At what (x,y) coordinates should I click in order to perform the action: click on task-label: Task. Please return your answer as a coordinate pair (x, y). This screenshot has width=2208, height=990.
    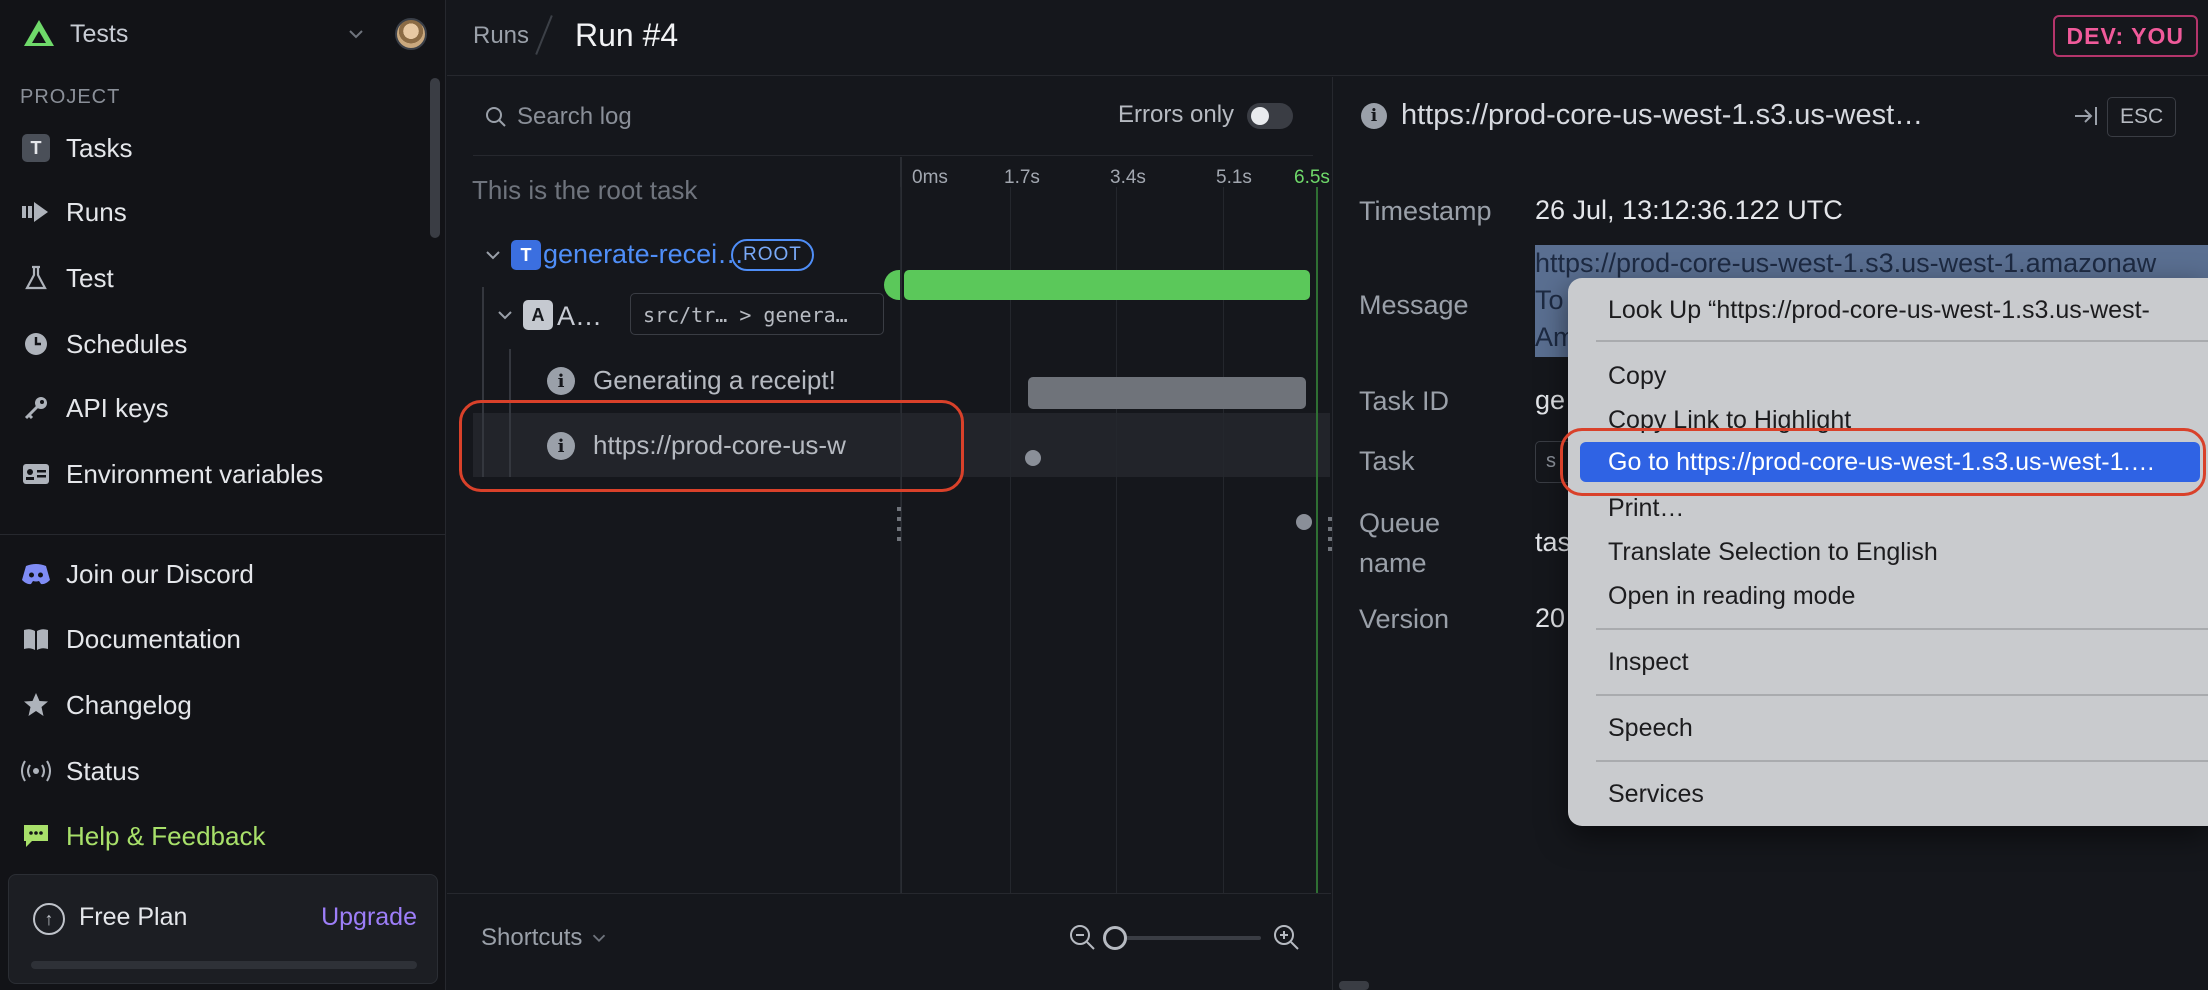
    Looking at the image, I should click on (1387, 461).